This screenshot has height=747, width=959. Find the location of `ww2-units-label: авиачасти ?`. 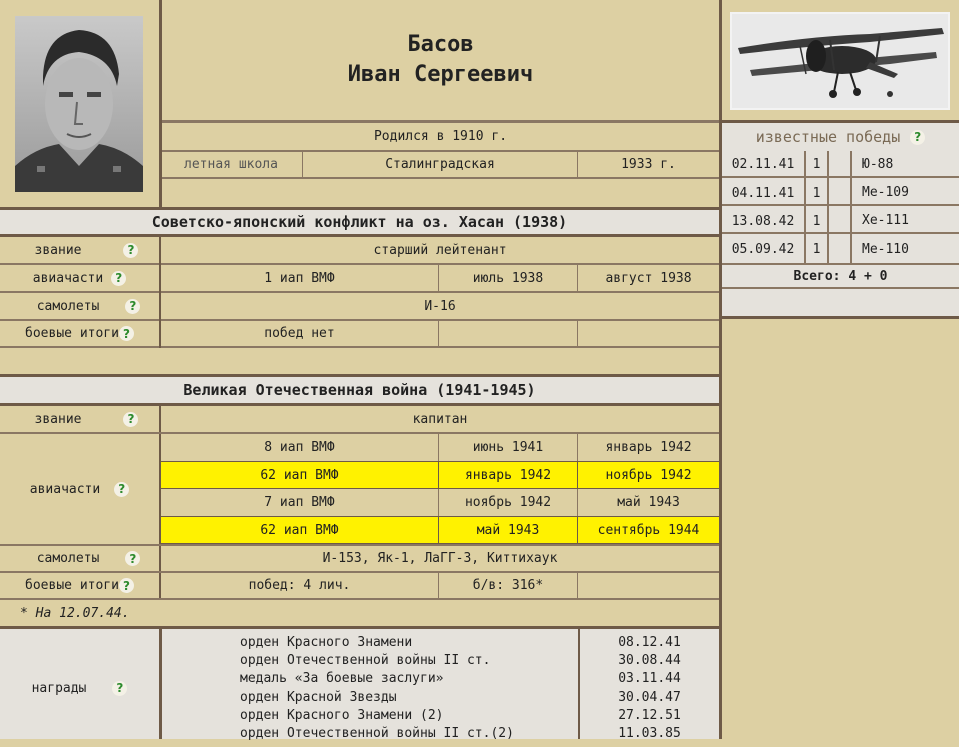

ww2-units-label: авиачасти ? is located at coordinates (79, 489).